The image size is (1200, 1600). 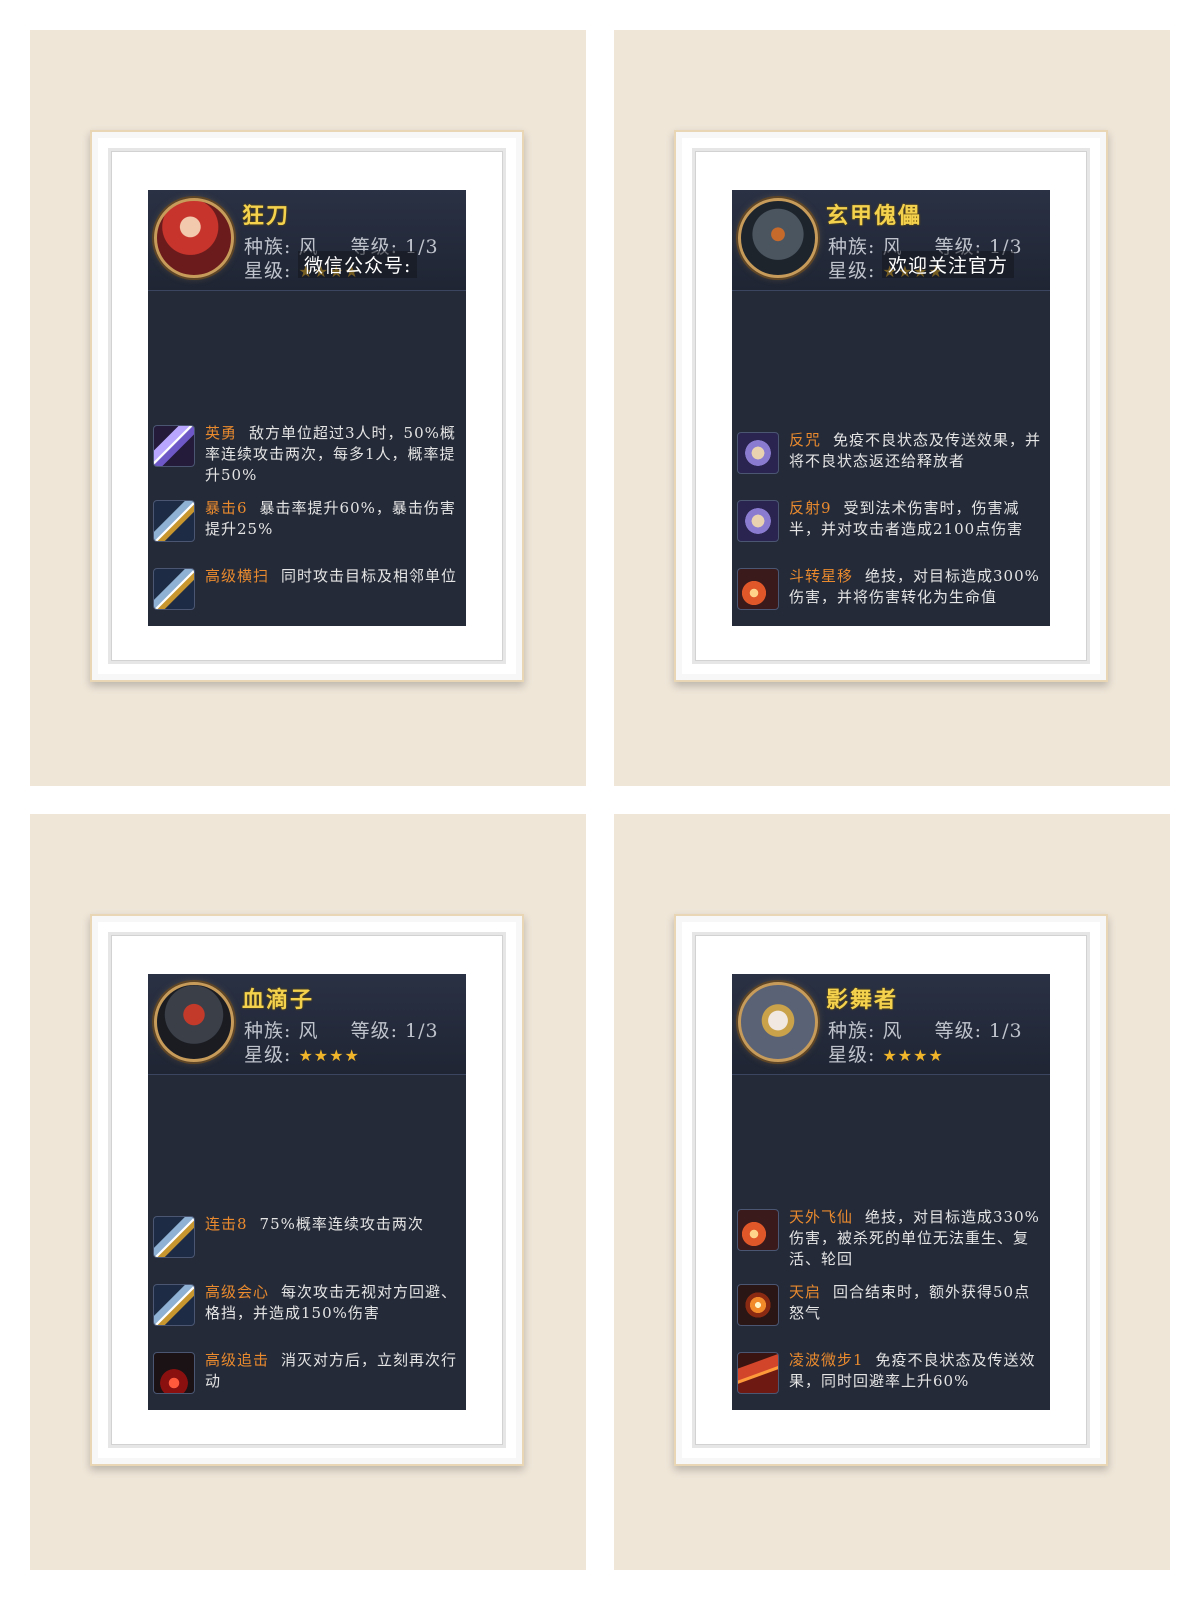 I want to click on skill-name: 天外飞仙, so click(x=821, y=1217).